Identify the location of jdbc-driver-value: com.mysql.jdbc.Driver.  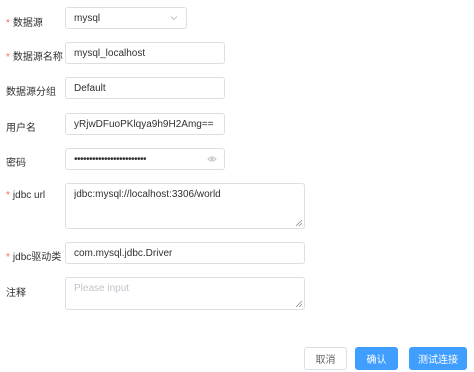
(123, 253).